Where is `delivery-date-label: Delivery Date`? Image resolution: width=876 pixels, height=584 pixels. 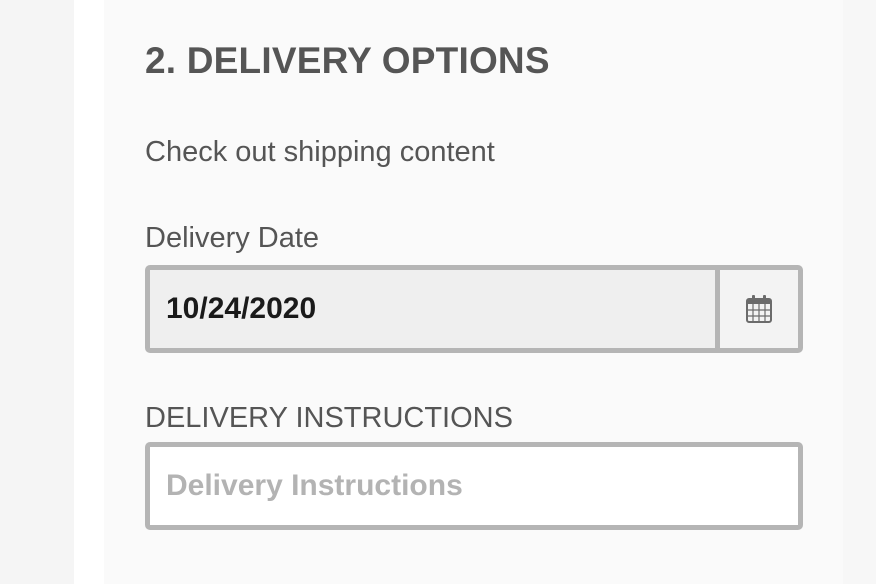
delivery-date-label: Delivery Date is located at coordinates (232, 238).